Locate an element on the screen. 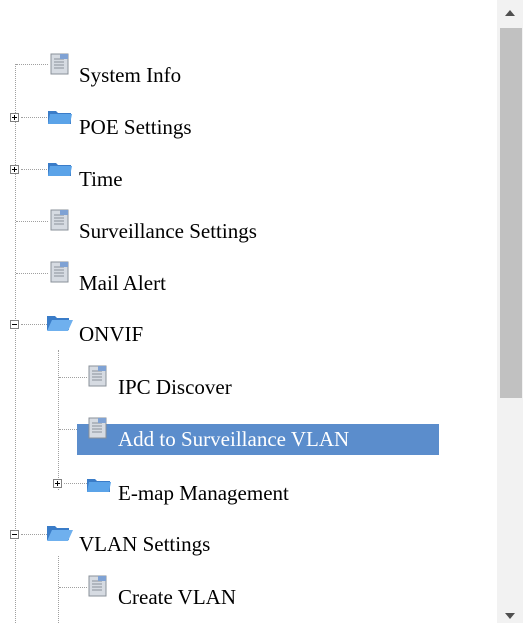 This screenshot has width=525, height=623. tree-item-label: Add to Surveillance VLAN is located at coordinates (234, 439).